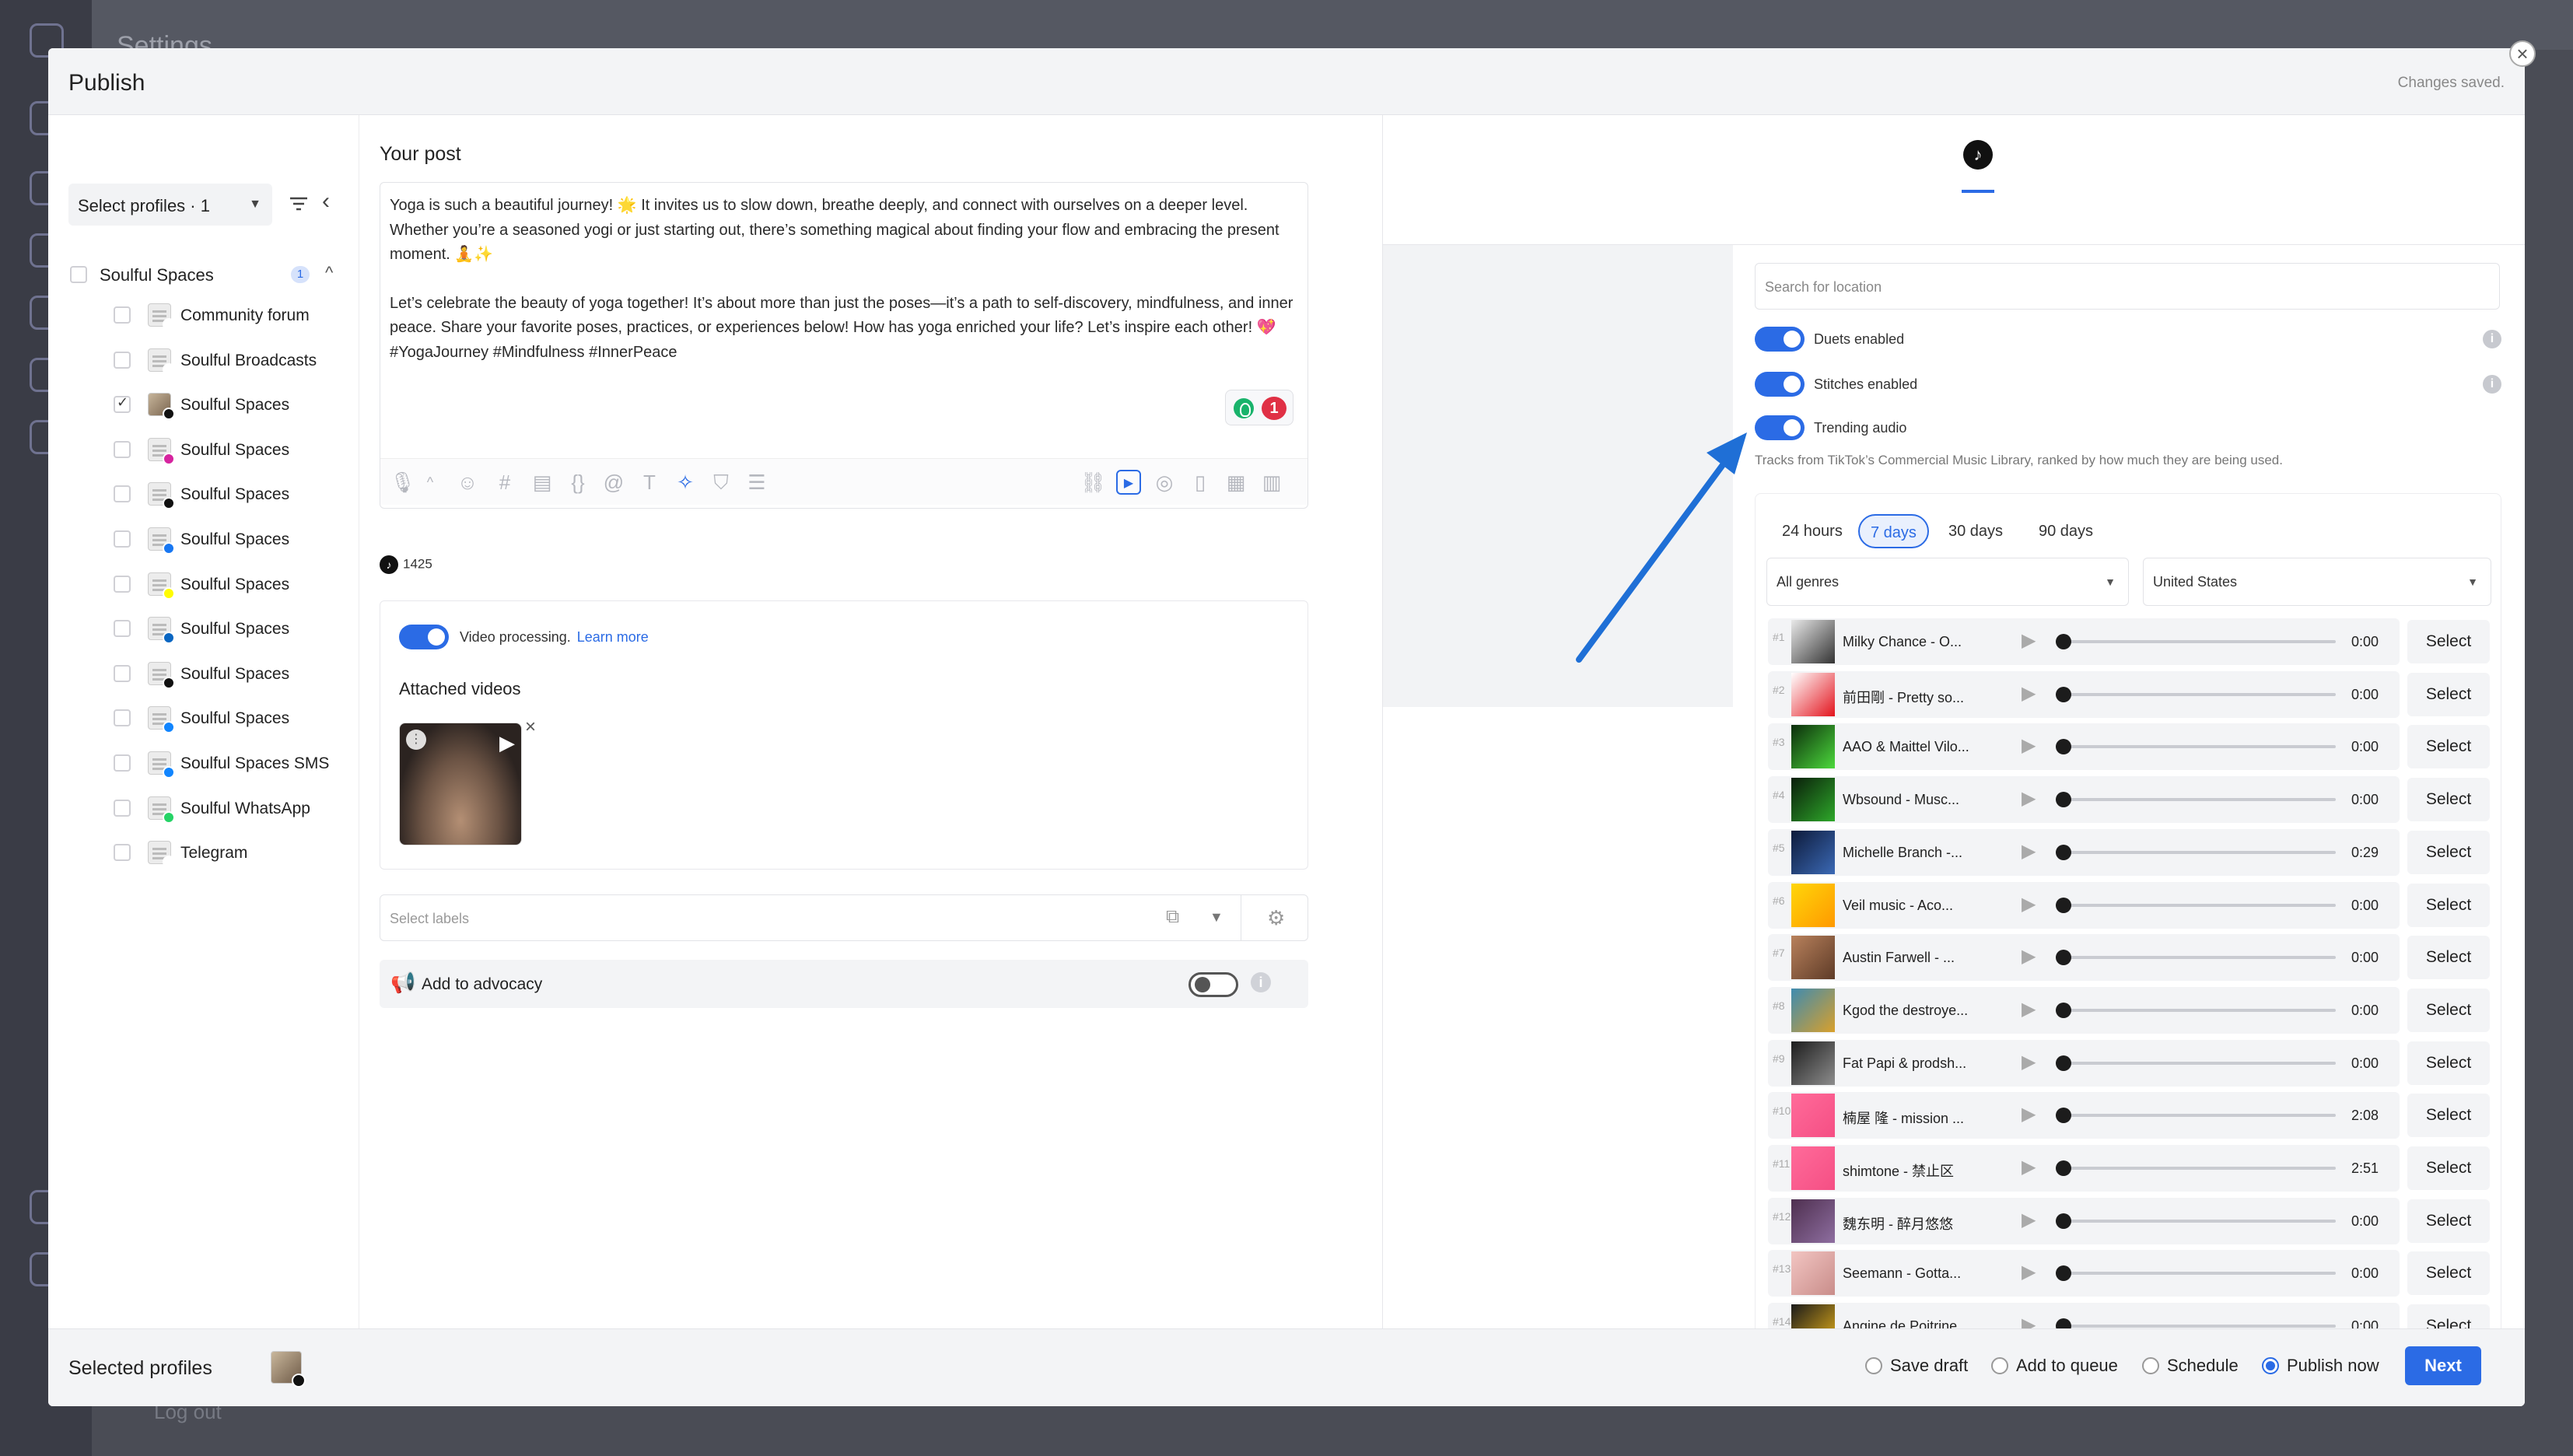 This screenshot has width=2573, height=1456. Describe the element at coordinates (1128, 483) in the screenshot. I see `video-icon: ▶` at that location.